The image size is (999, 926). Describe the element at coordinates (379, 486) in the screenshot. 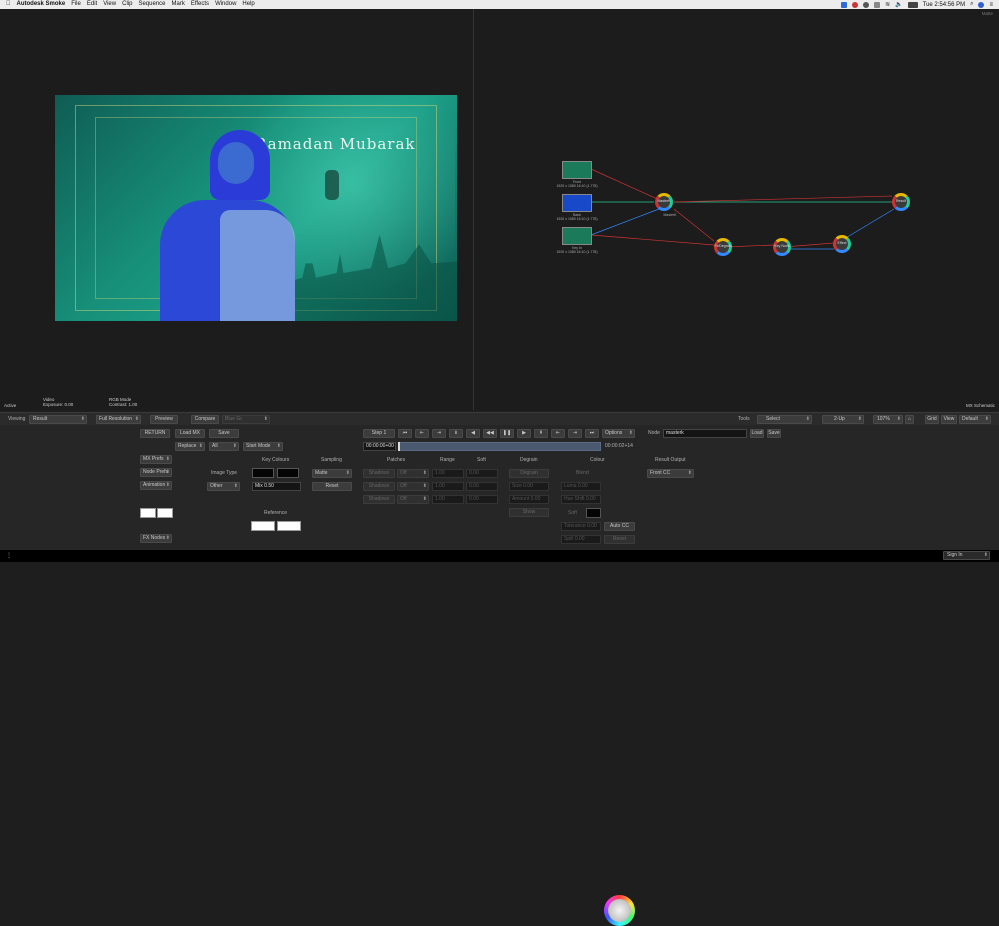

I see `patch-row-2: Shadows` at that location.